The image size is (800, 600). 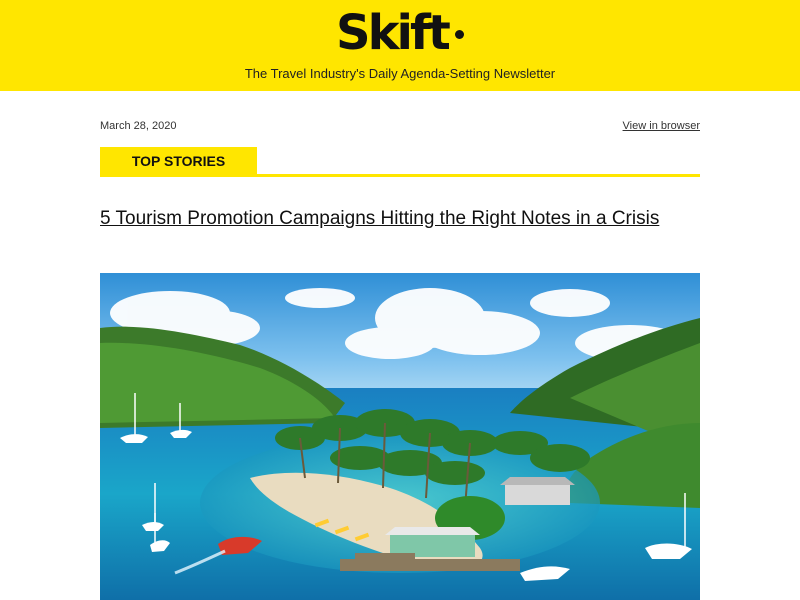 I want to click on section-header: TOP STORIES, so click(x=400, y=162).